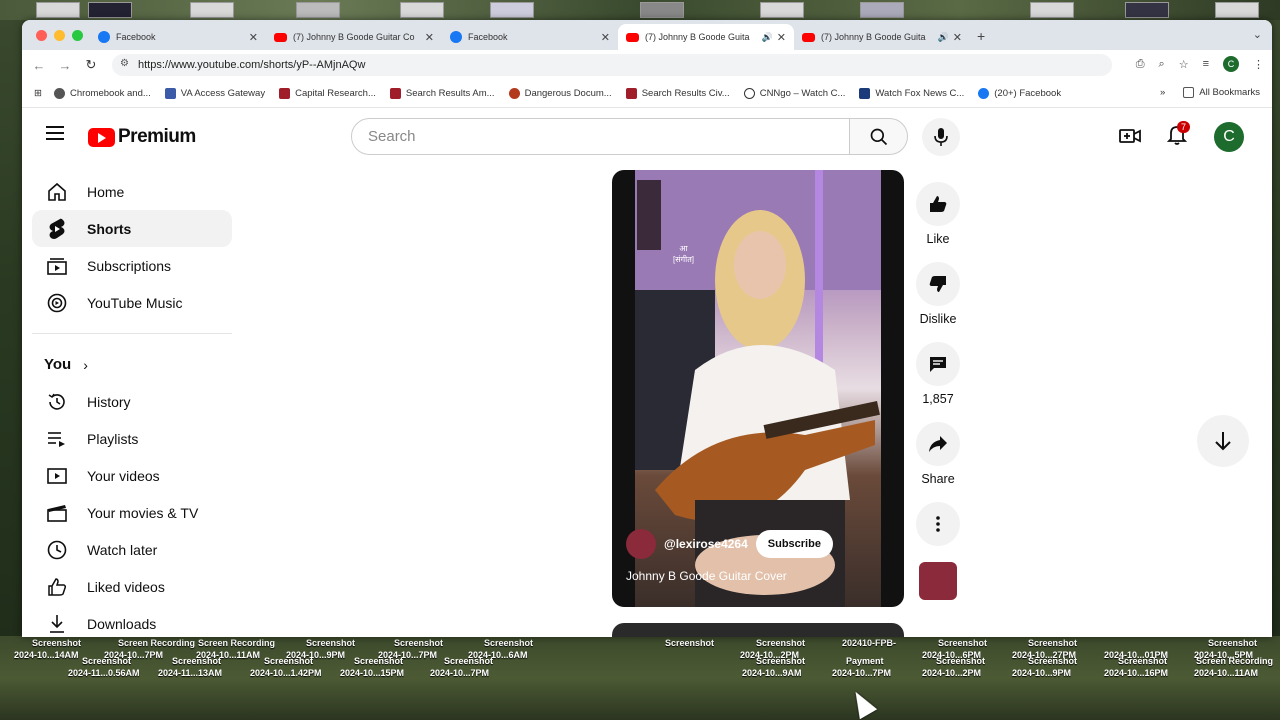 This screenshot has width=1280, height=720. What do you see at coordinates (132, 586) in the screenshot?
I see `sidebar-item-liked-videos: Liked videos` at bounding box center [132, 586].